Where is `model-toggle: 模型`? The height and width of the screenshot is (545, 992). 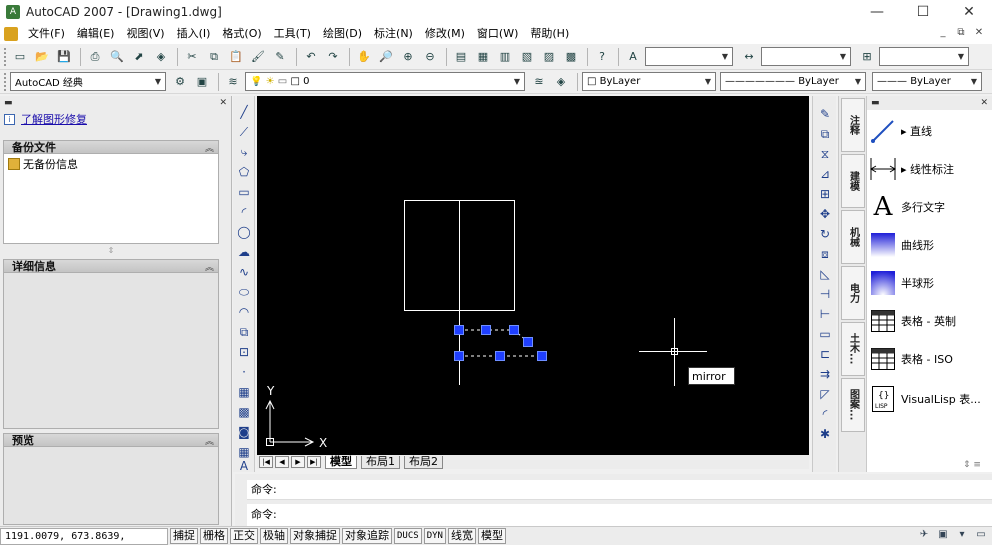 model-toggle: 模型 is located at coordinates (491, 536).